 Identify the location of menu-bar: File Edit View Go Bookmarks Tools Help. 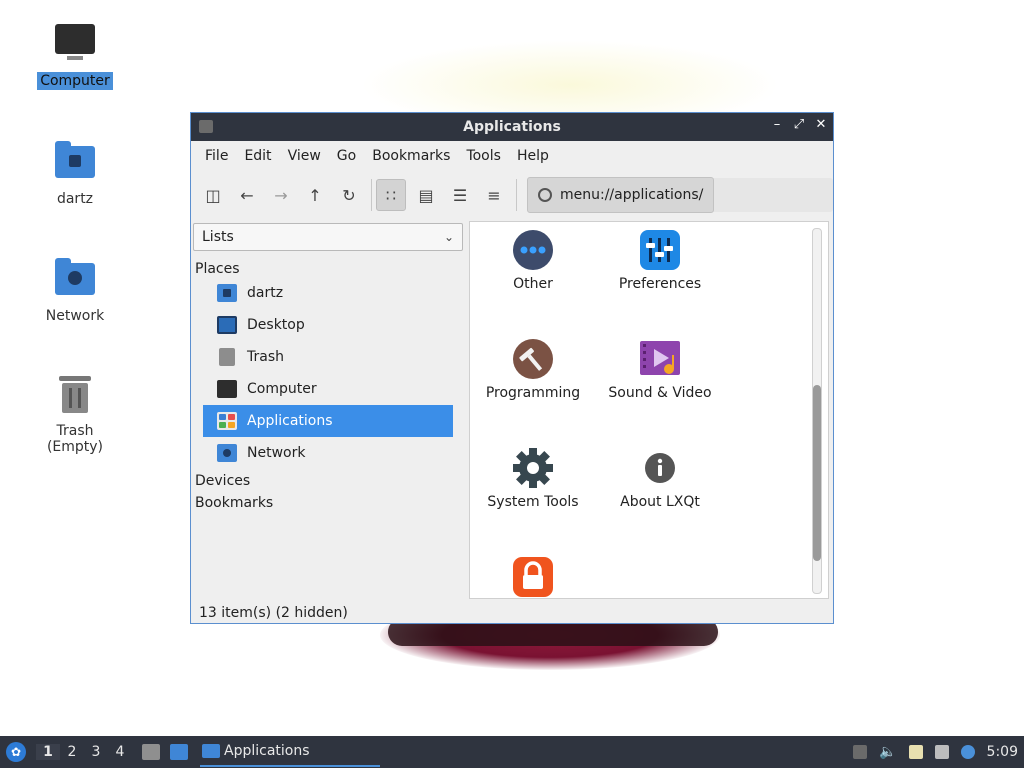
(512, 156).